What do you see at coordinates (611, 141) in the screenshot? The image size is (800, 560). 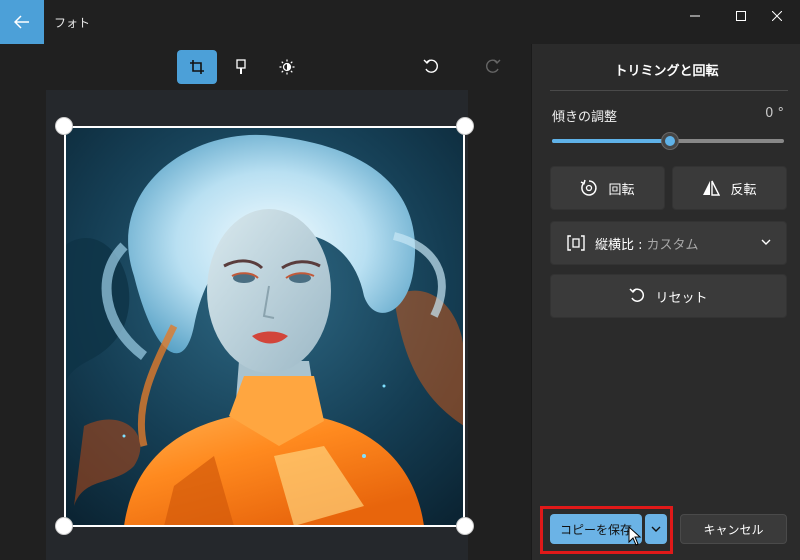 I see `tilt-slider-fill` at bounding box center [611, 141].